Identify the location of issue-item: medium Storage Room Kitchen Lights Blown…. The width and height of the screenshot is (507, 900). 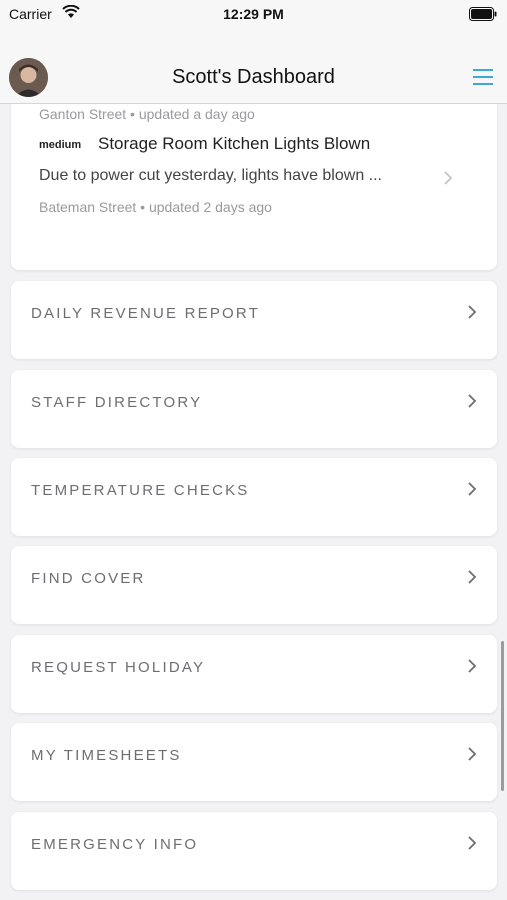
(254, 179).